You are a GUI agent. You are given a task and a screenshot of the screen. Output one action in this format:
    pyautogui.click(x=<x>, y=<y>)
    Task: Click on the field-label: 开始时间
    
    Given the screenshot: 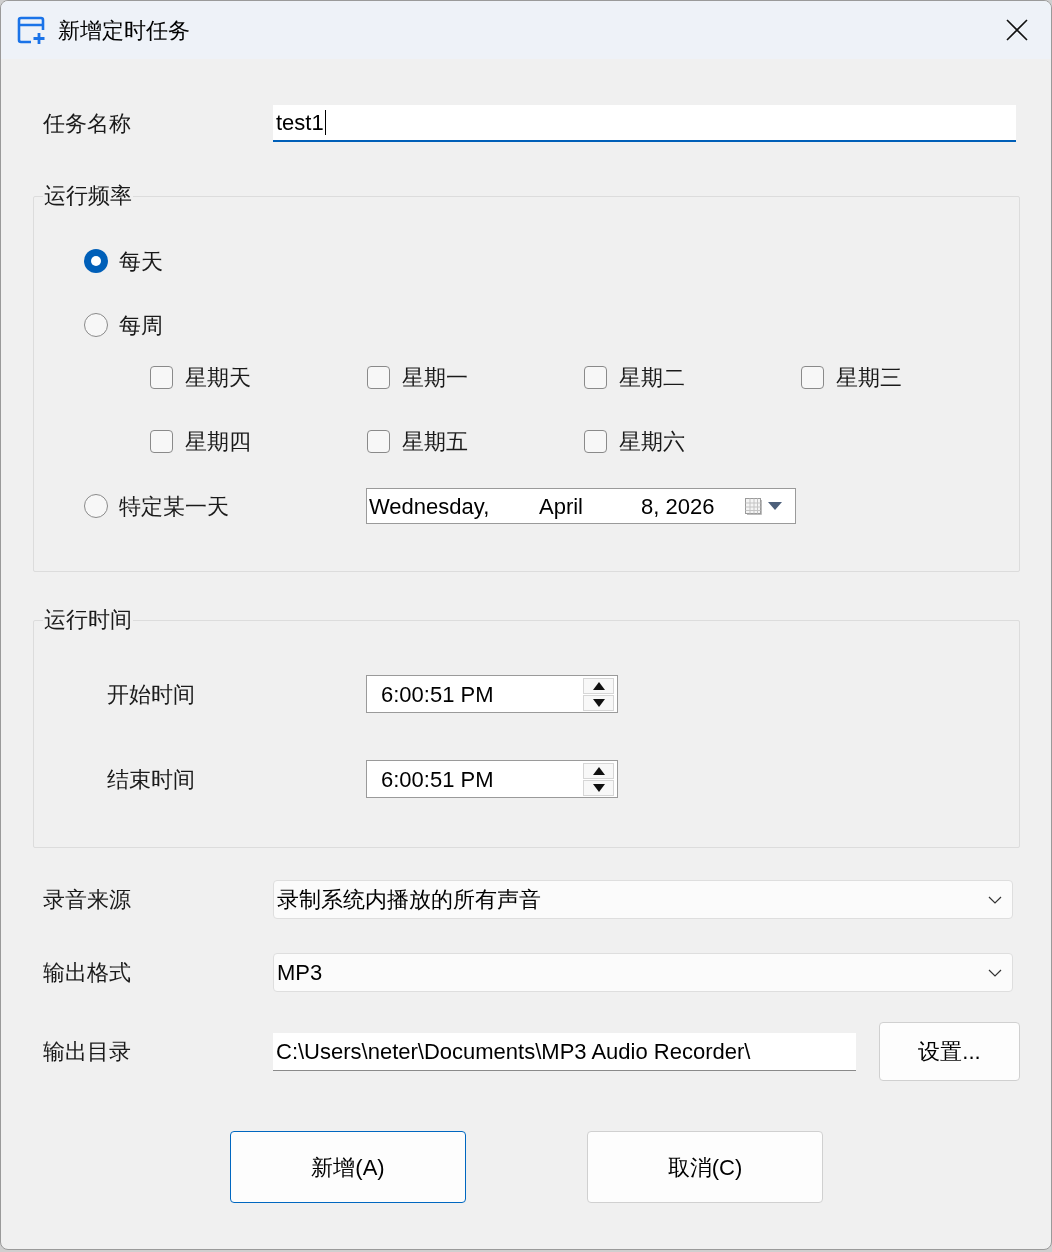 What is the action you would take?
    pyautogui.click(x=151, y=694)
    